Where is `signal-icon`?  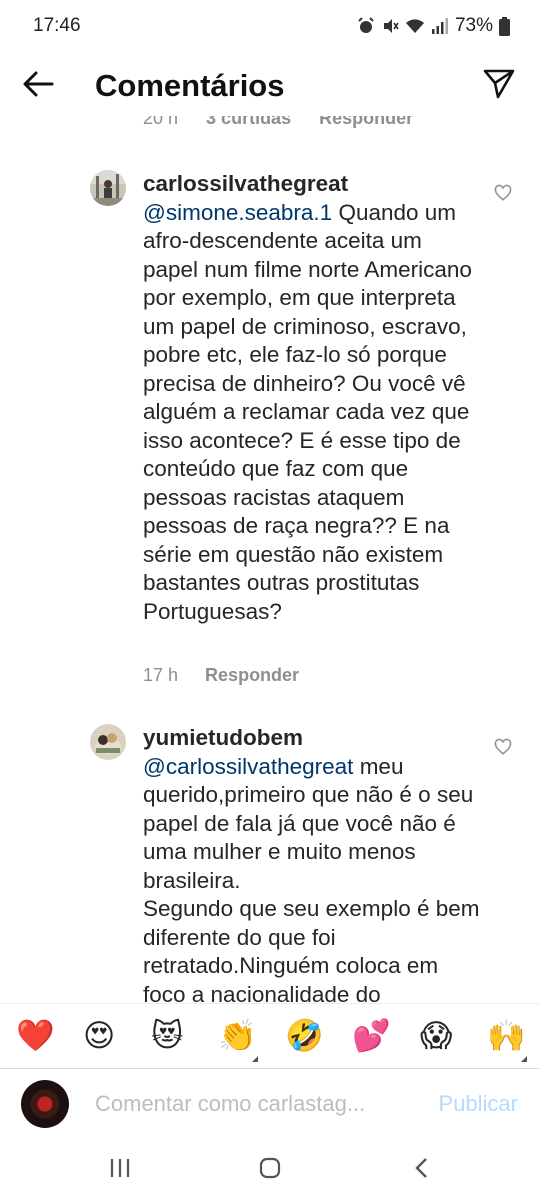 signal-icon is located at coordinates (439, 26).